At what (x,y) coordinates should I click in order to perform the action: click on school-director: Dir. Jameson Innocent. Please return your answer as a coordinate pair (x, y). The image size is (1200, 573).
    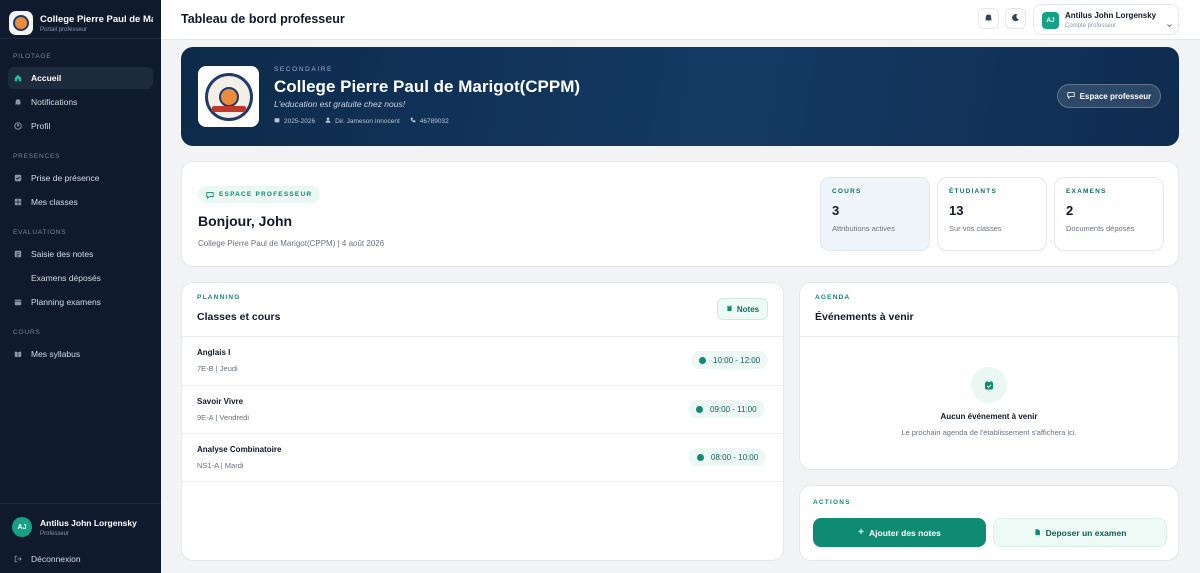
    Looking at the image, I should click on (367, 121).